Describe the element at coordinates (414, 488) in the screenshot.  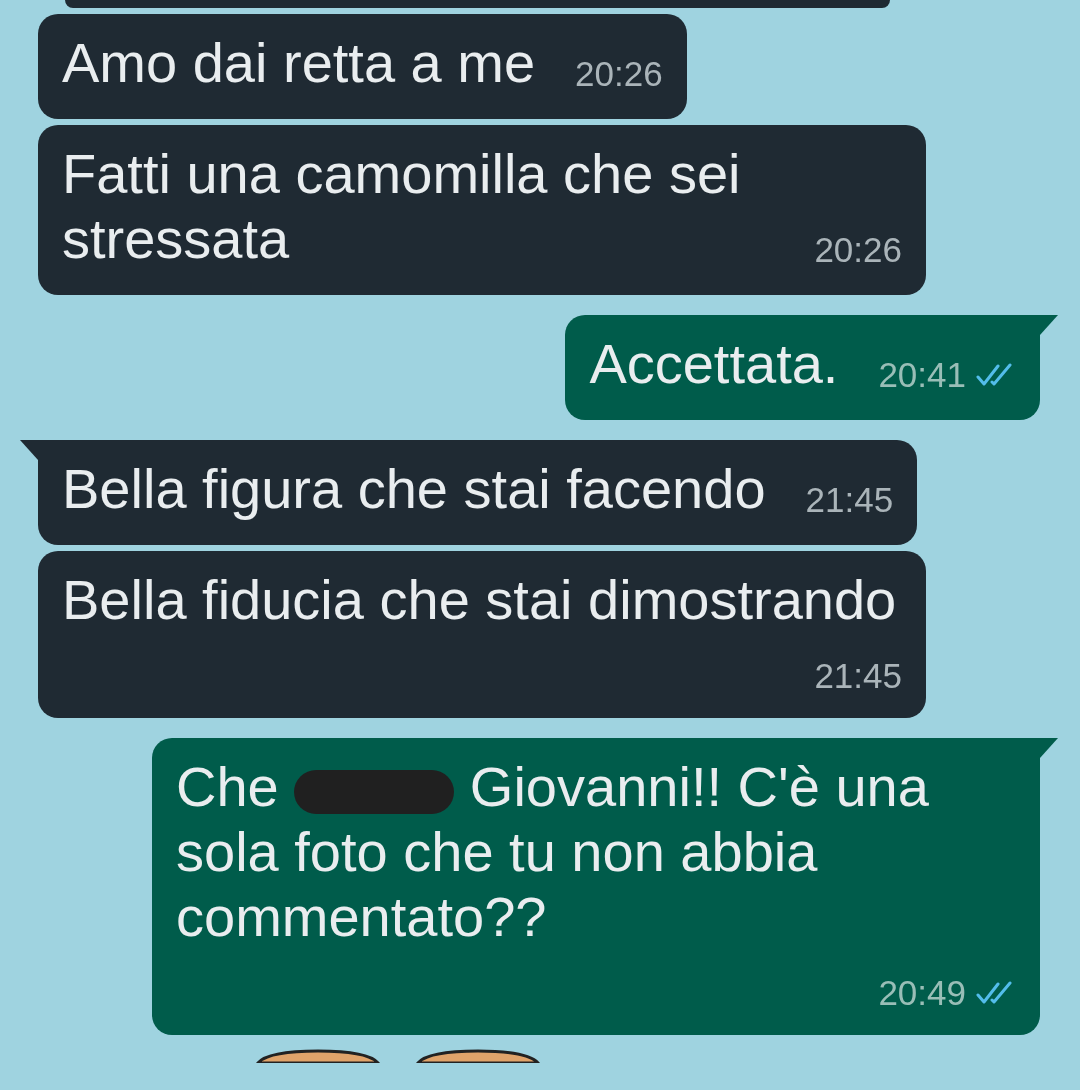
I see `message-text: Bella figura che stai facendo` at that location.